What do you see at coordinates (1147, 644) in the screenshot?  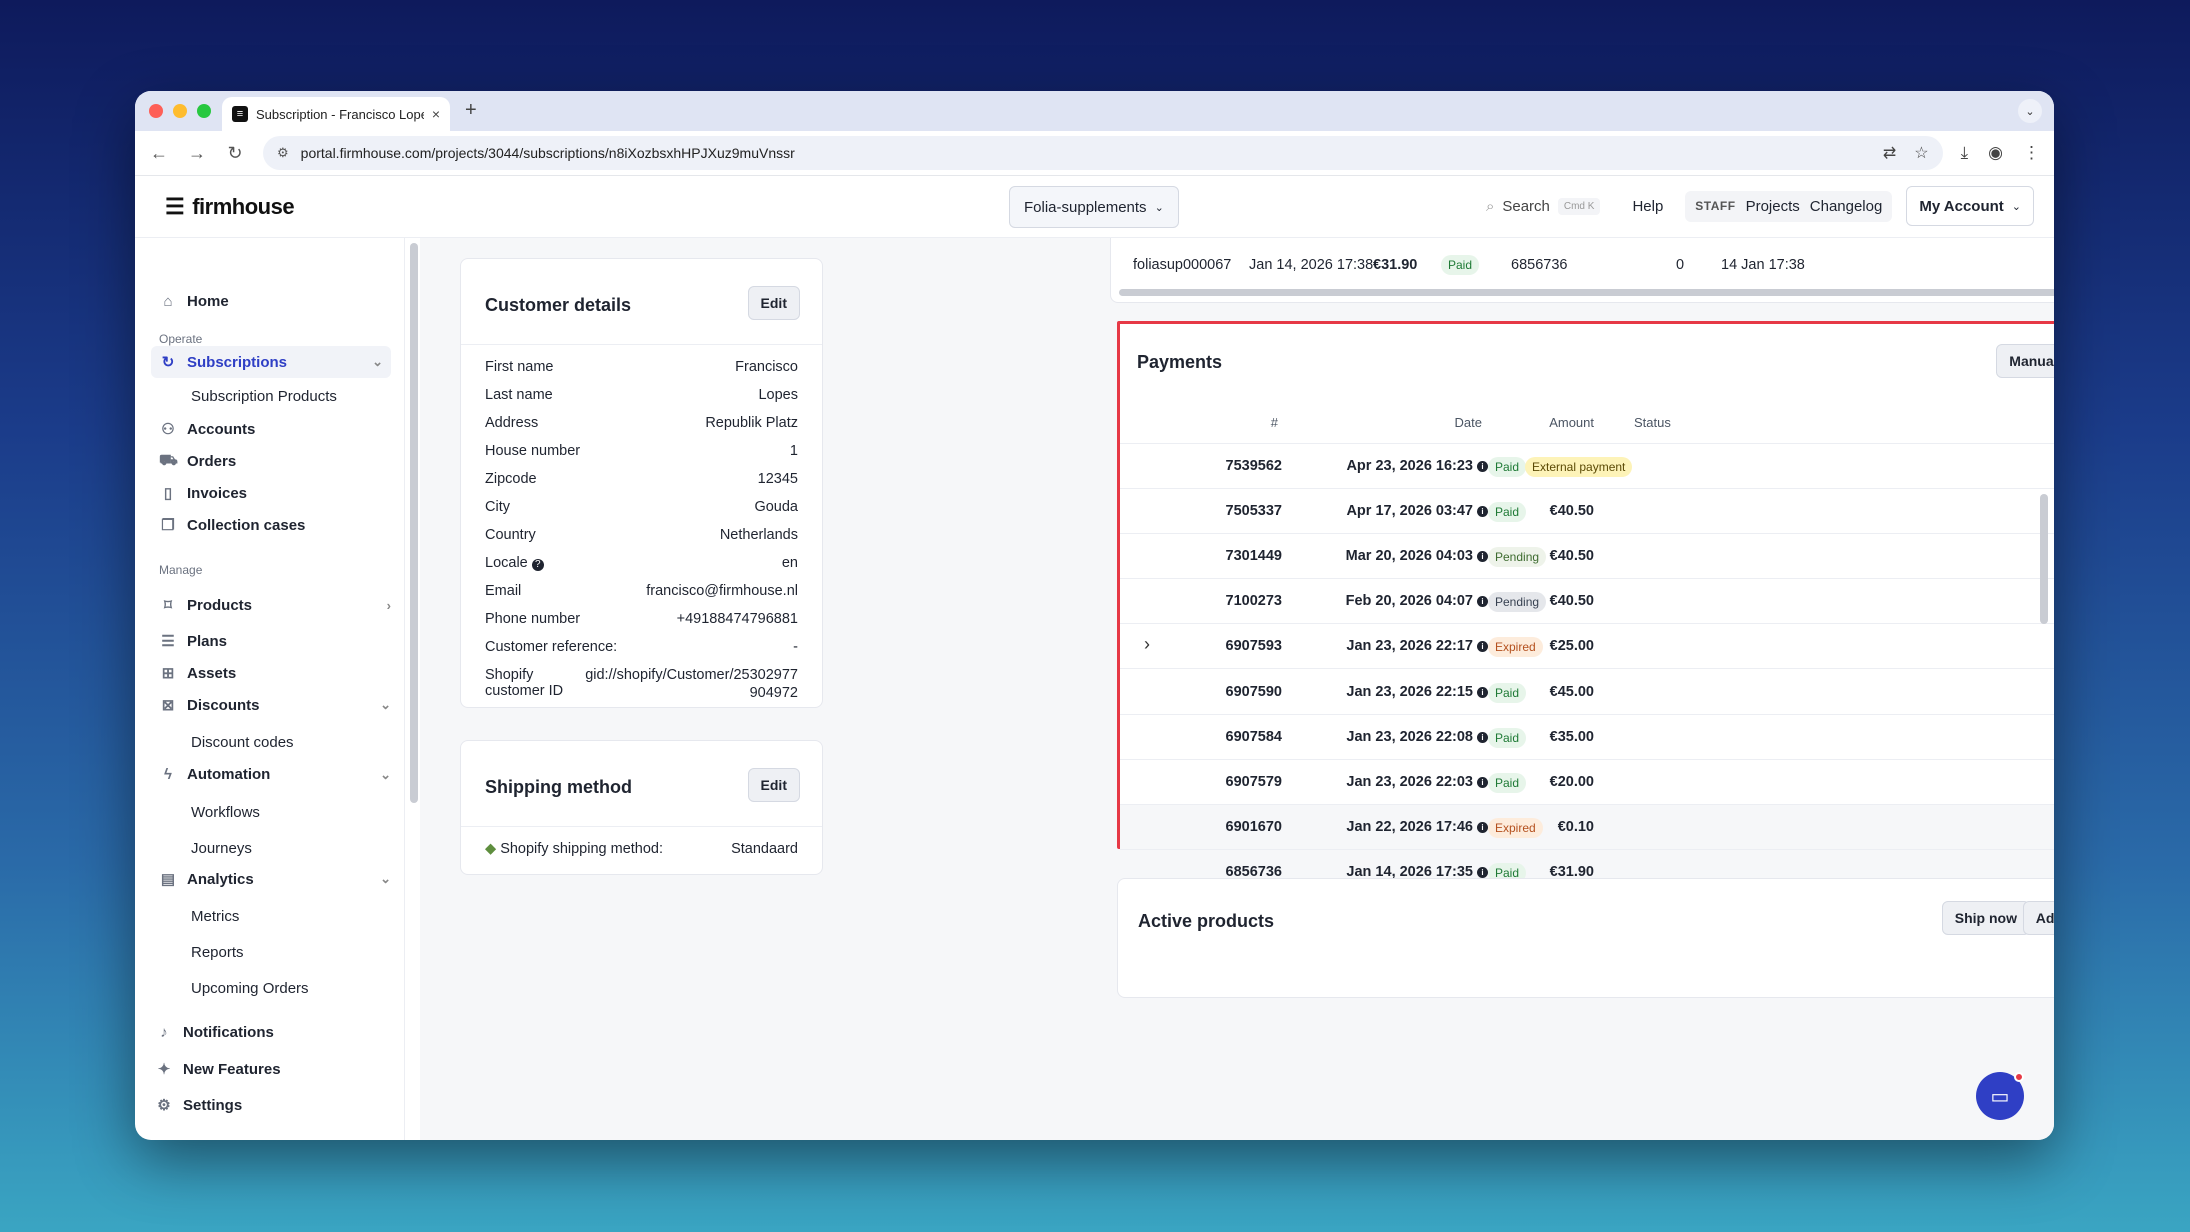 I see `expand-chevron-icon: ›` at bounding box center [1147, 644].